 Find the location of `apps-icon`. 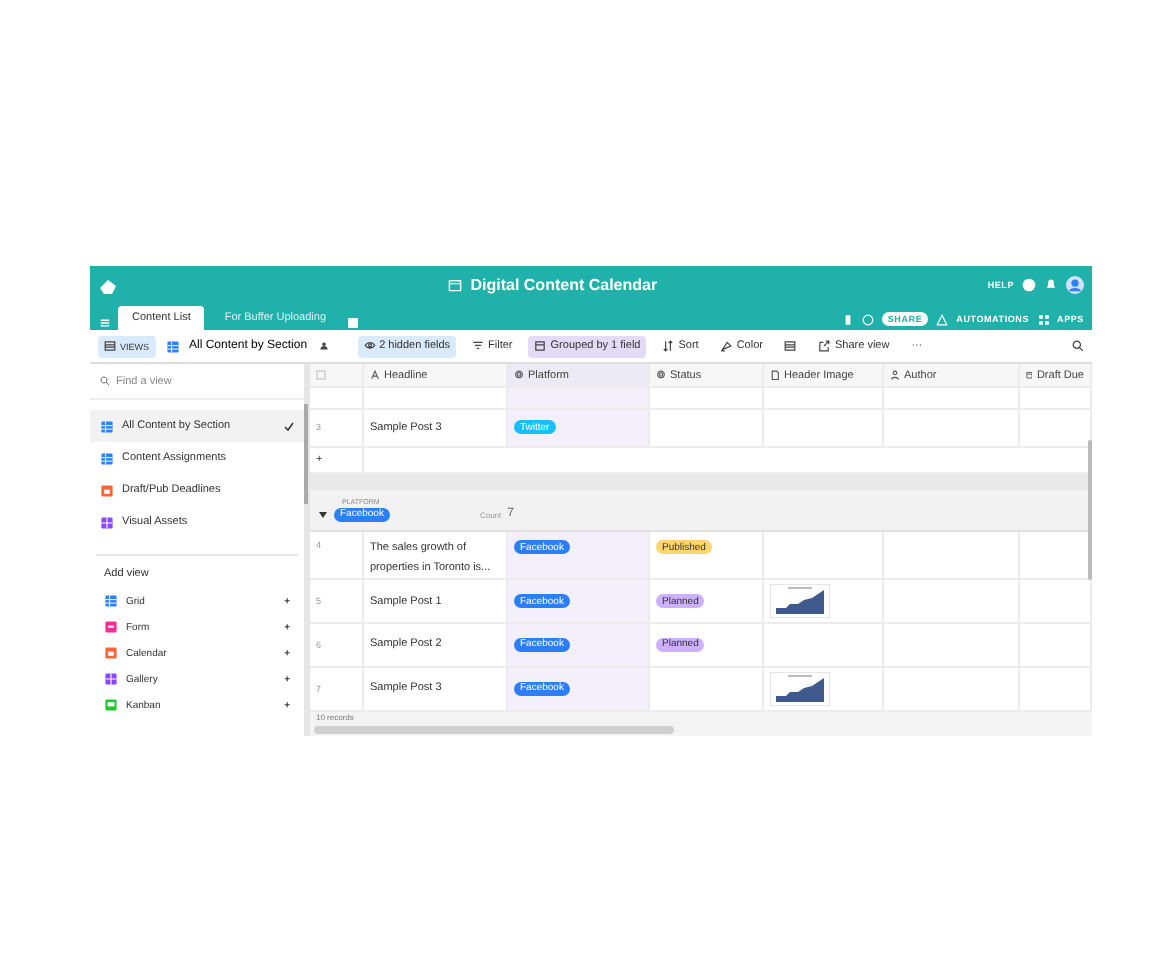

apps-icon is located at coordinates (1043, 319).